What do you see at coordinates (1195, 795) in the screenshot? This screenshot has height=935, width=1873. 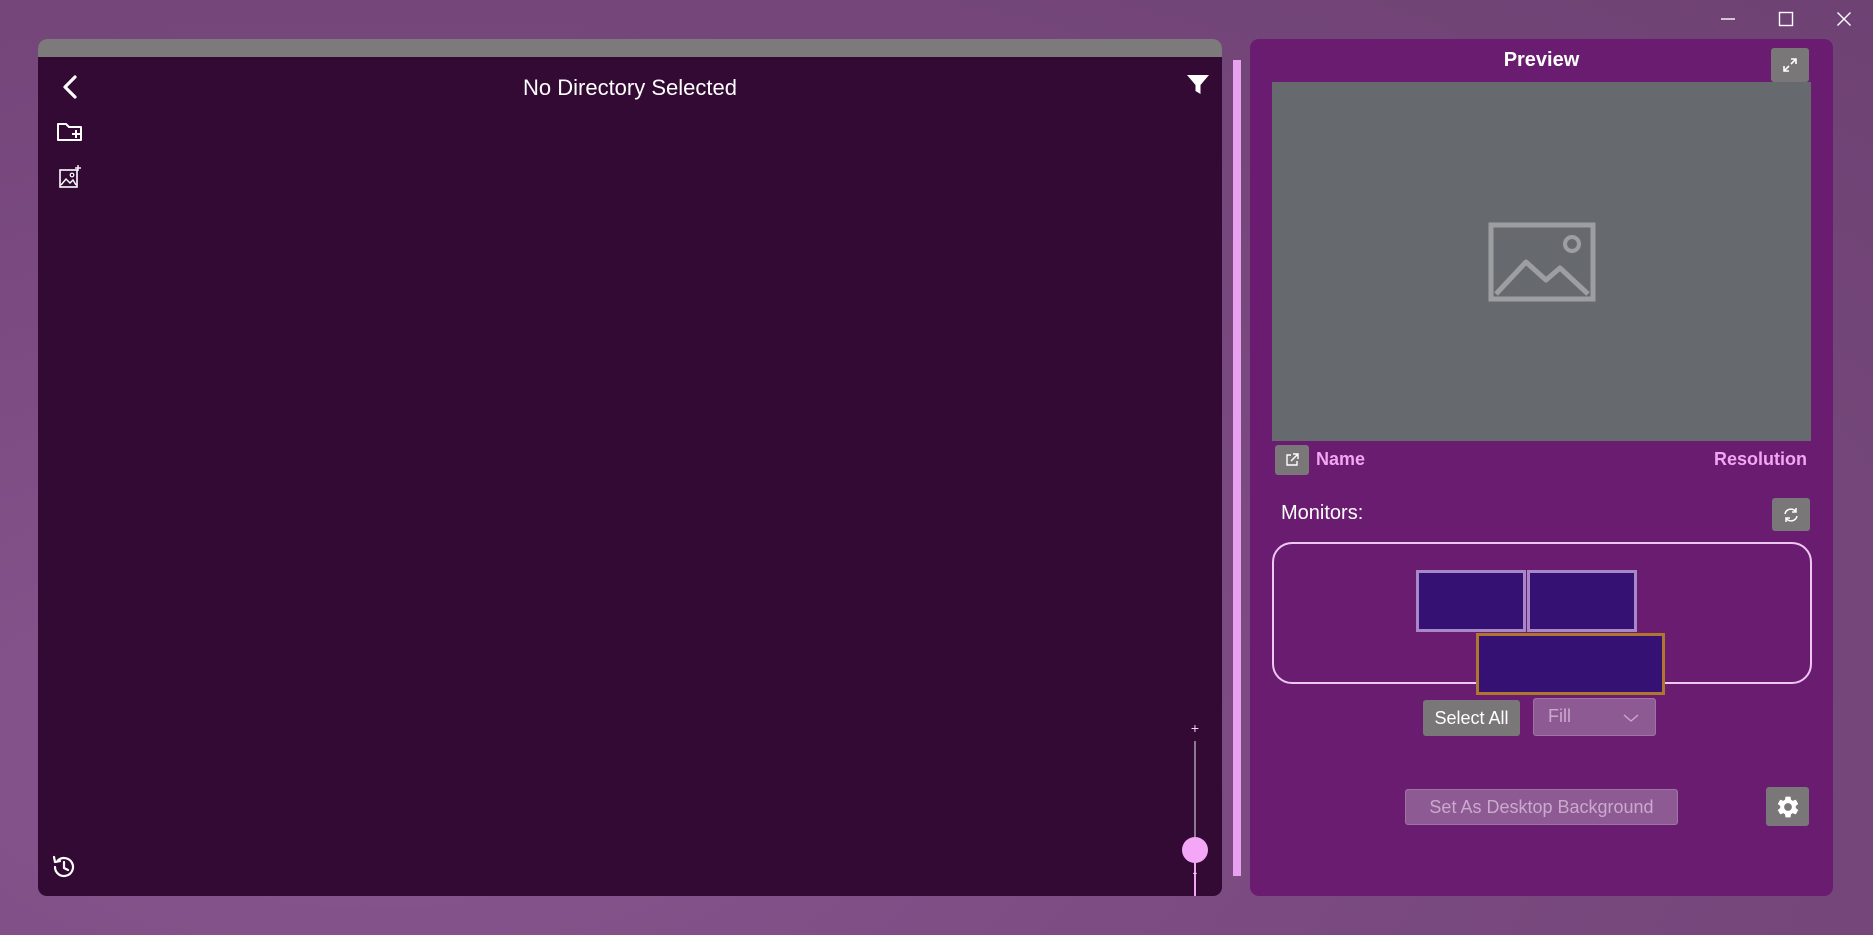 I see `zoom-track-upper` at bounding box center [1195, 795].